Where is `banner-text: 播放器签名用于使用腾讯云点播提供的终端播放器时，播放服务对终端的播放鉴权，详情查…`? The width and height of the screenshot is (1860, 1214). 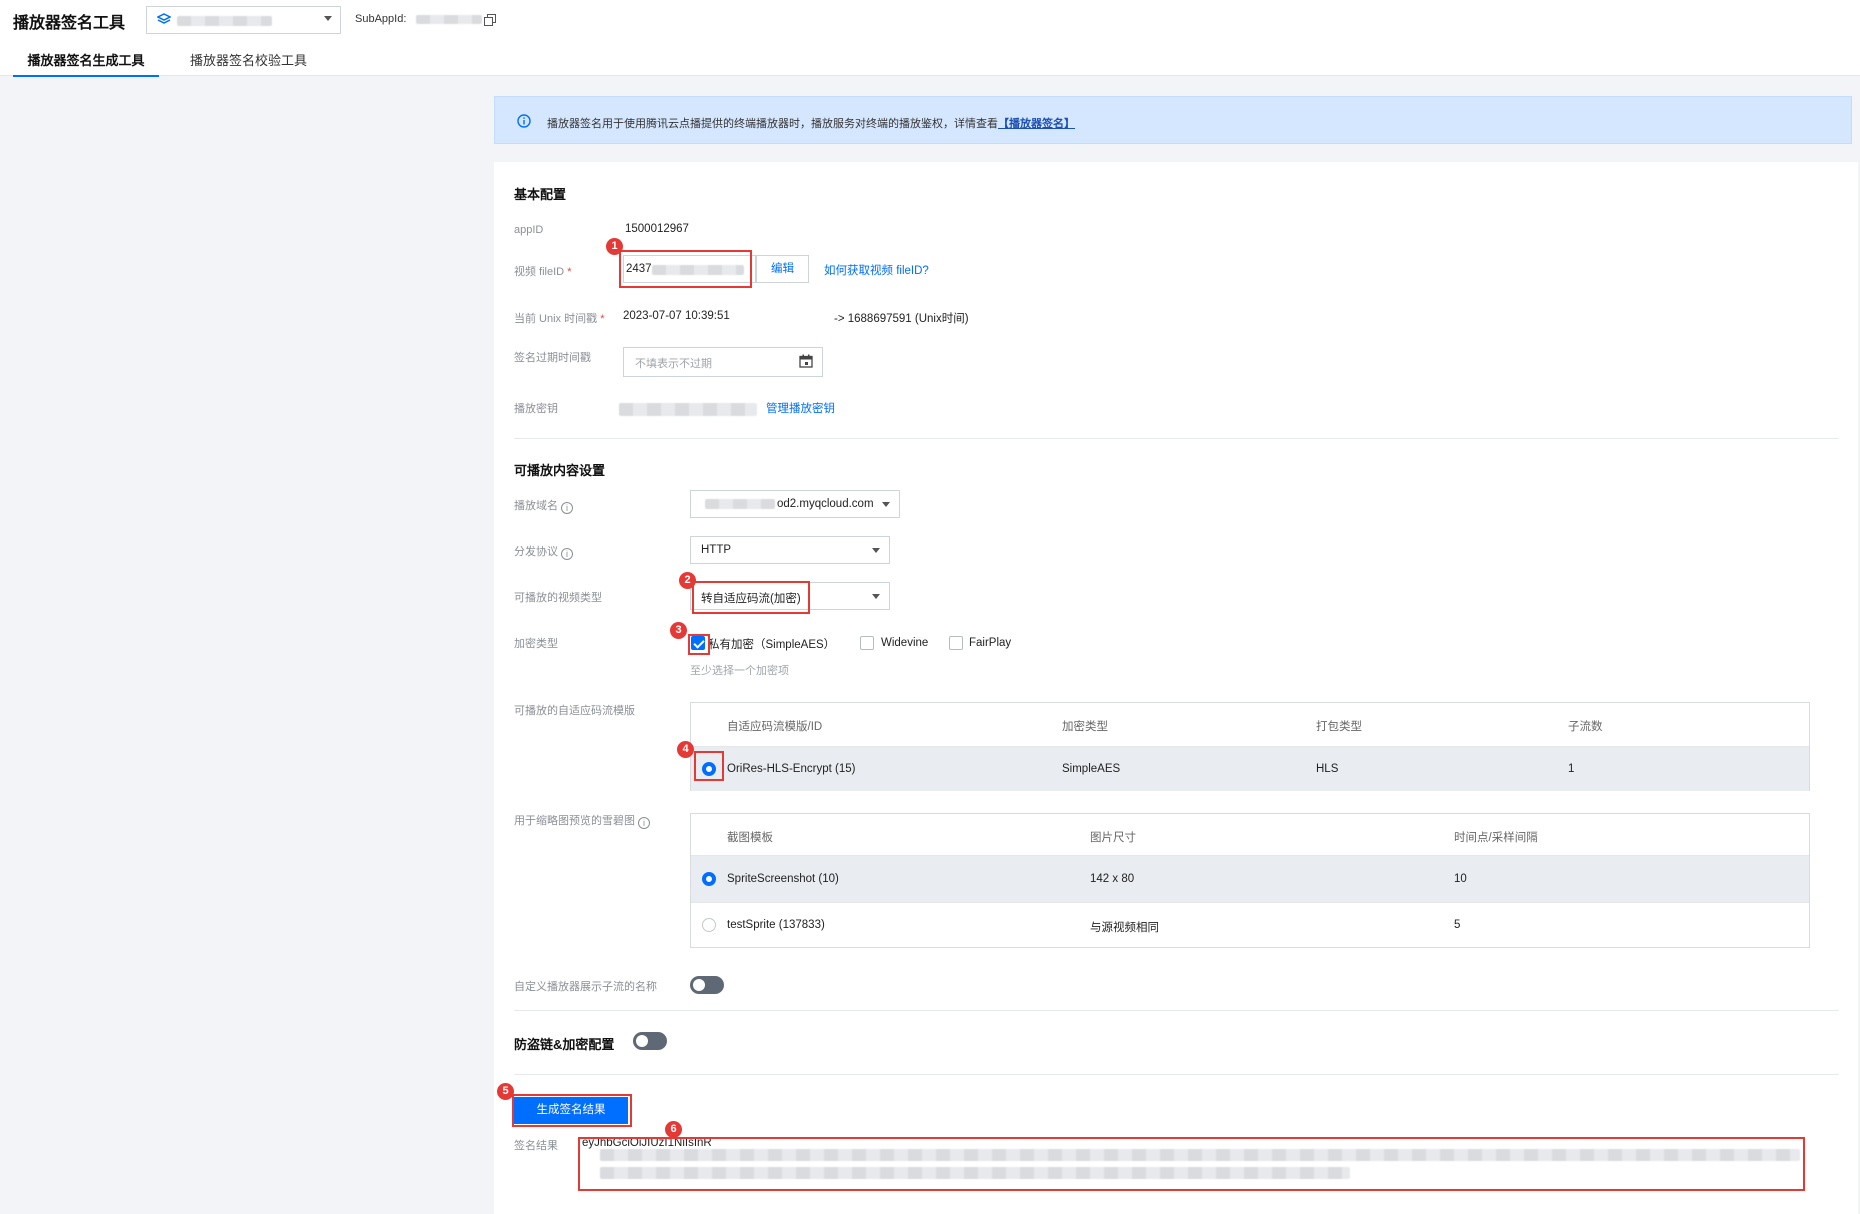 banner-text: 播放器签名用于使用腾讯云点播提供的终端播放器时，播放服务对终端的播放鉴权，详情查… is located at coordinates (811, 123).